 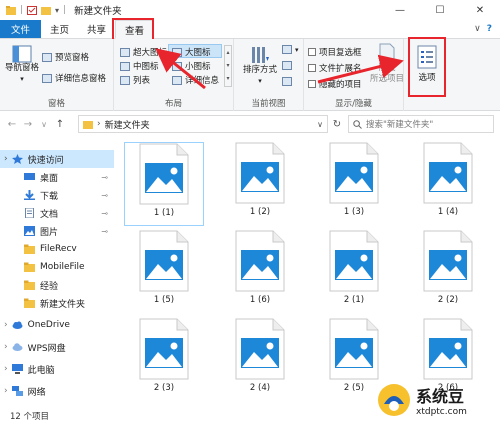 What do you see at coordinates (98, 11) in the screenshot?
I see `window-title: 新建文件夹` at bounding box center [98, 11].